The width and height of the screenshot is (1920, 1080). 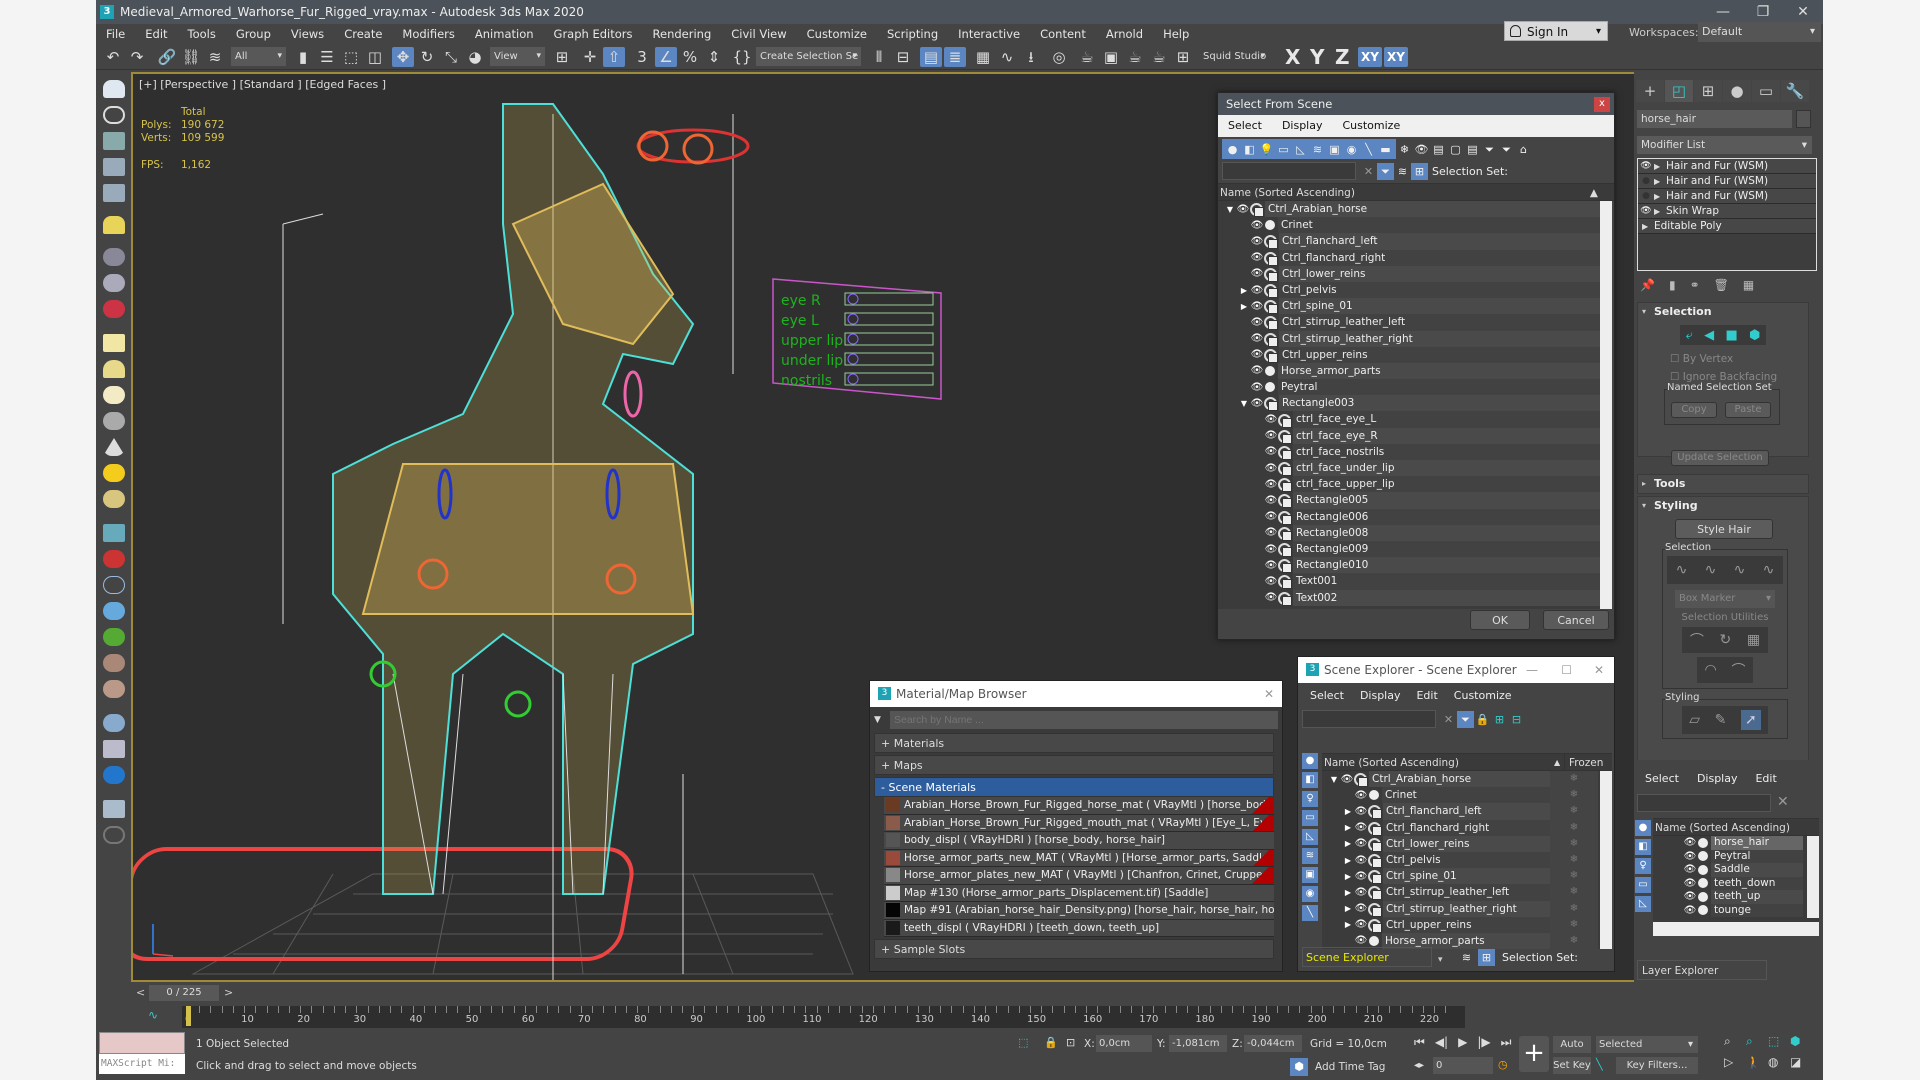 What do you see at coordinates (1415, 371) in the screenshot?
I see `tree-row: 👁 Horse_armor_parts` at bounding box center [1415, 371].